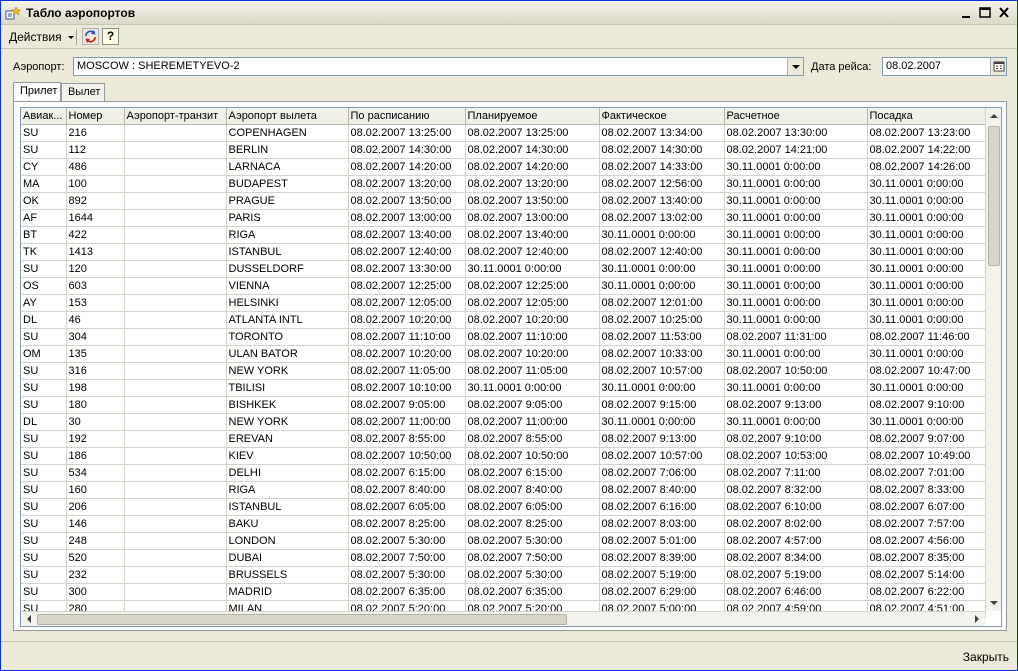 Image resolution: width=1018 pixels, height=671 pixels. I want to click on horizontal-scrollbar, so click(503, 619).